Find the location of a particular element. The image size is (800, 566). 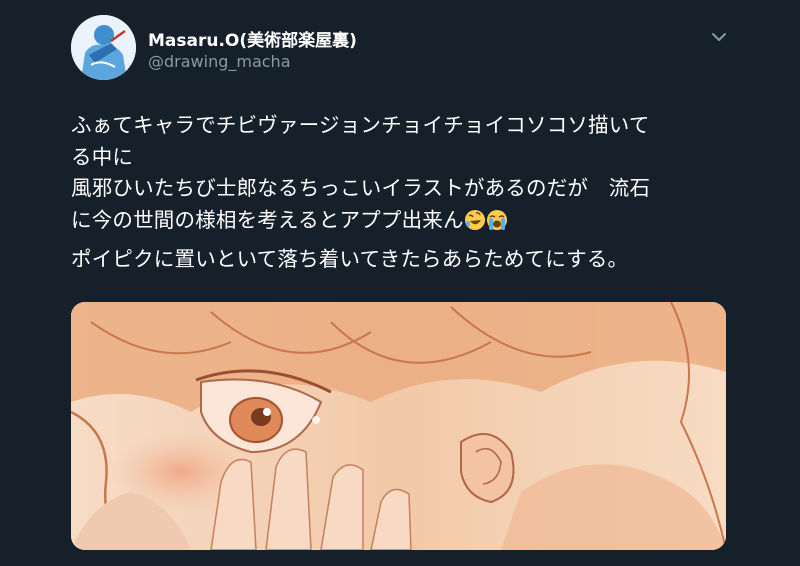

tweet-text-line: ポイピクに置いといて落ち着いてきたらあらためてにする。 is located at coordinates (350, 259).